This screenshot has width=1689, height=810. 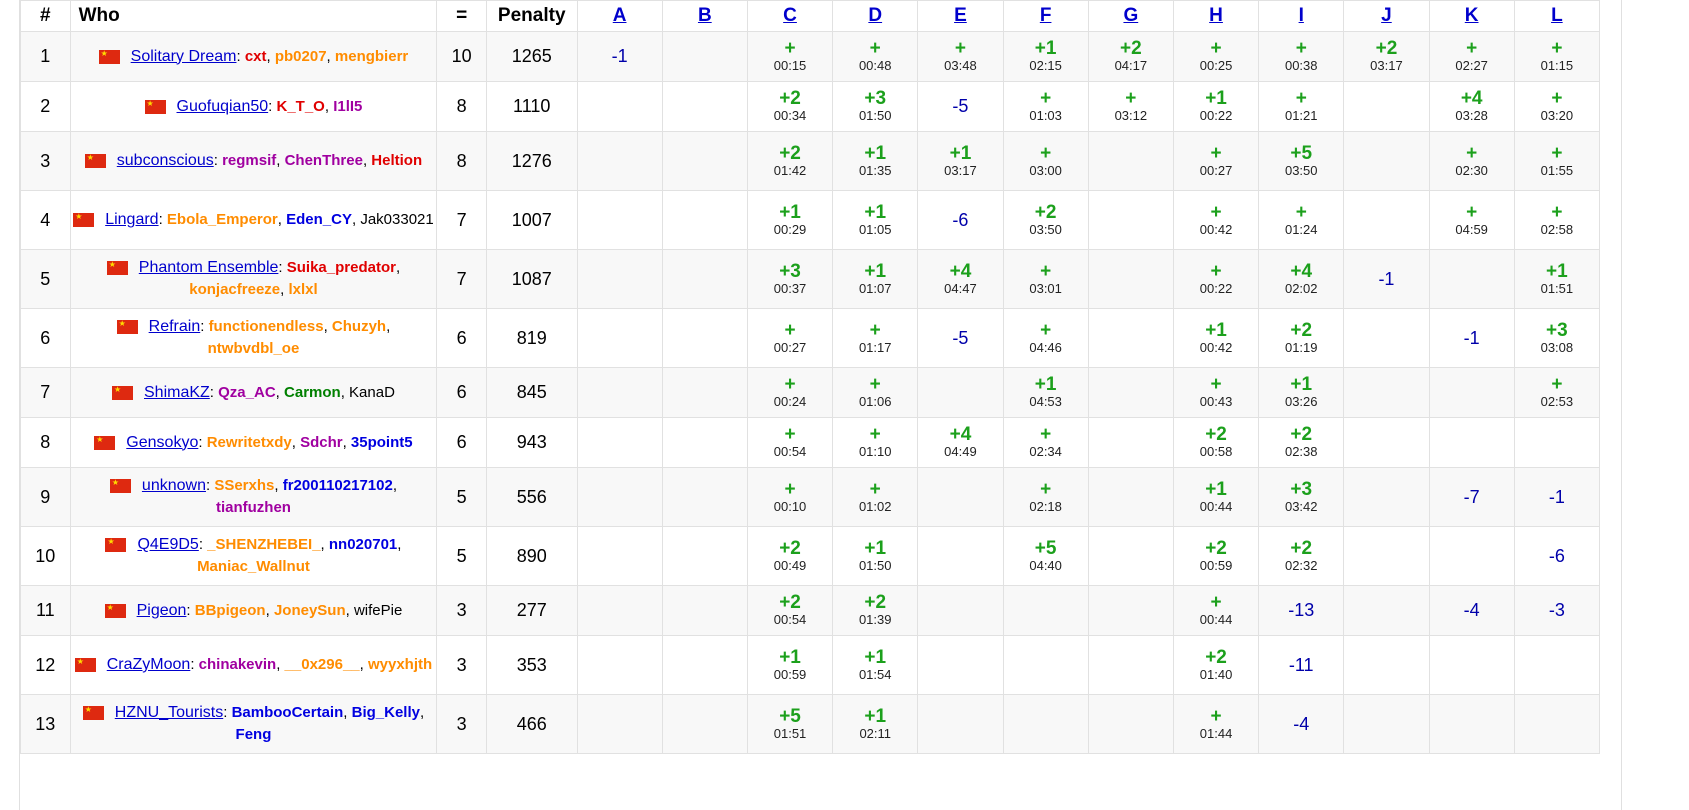 What do you see at coordinates (875, 724) in the screenshot?
I see `problem-cell-d: +1 02:11` at bounding box center [875, 724].